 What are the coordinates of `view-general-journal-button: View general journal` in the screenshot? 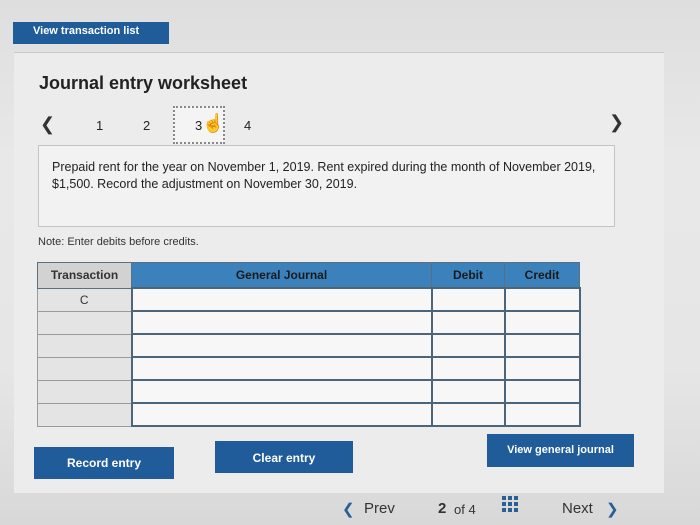 It's located at (560, 450).